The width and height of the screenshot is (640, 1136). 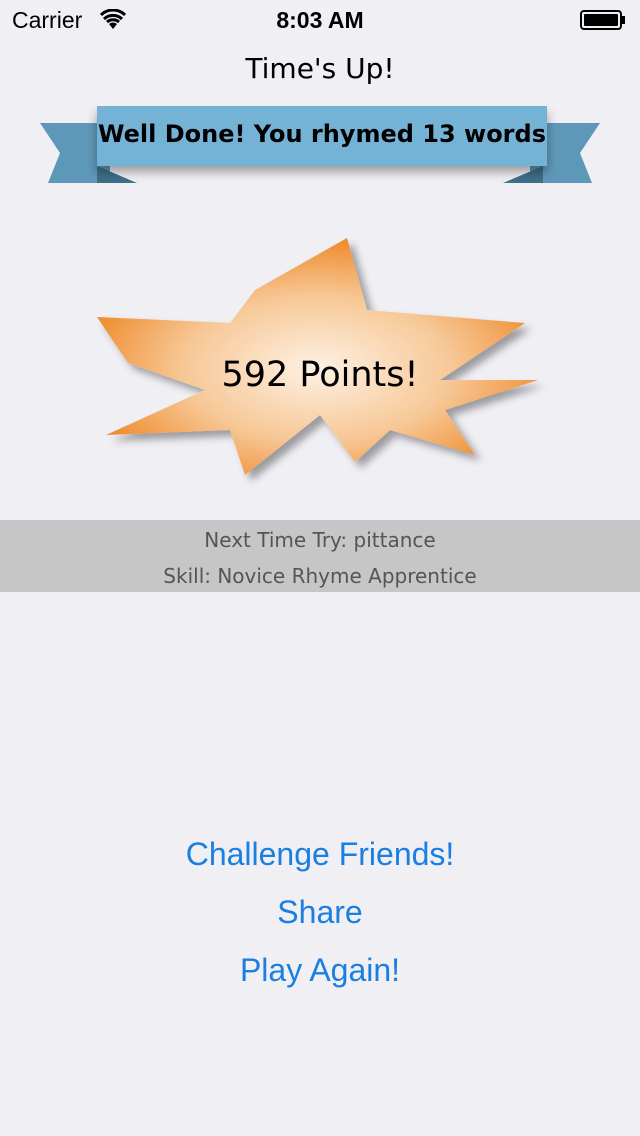 I want to click on challenge-friends-button: Challenge Friends!, so click(x=320, y=854).